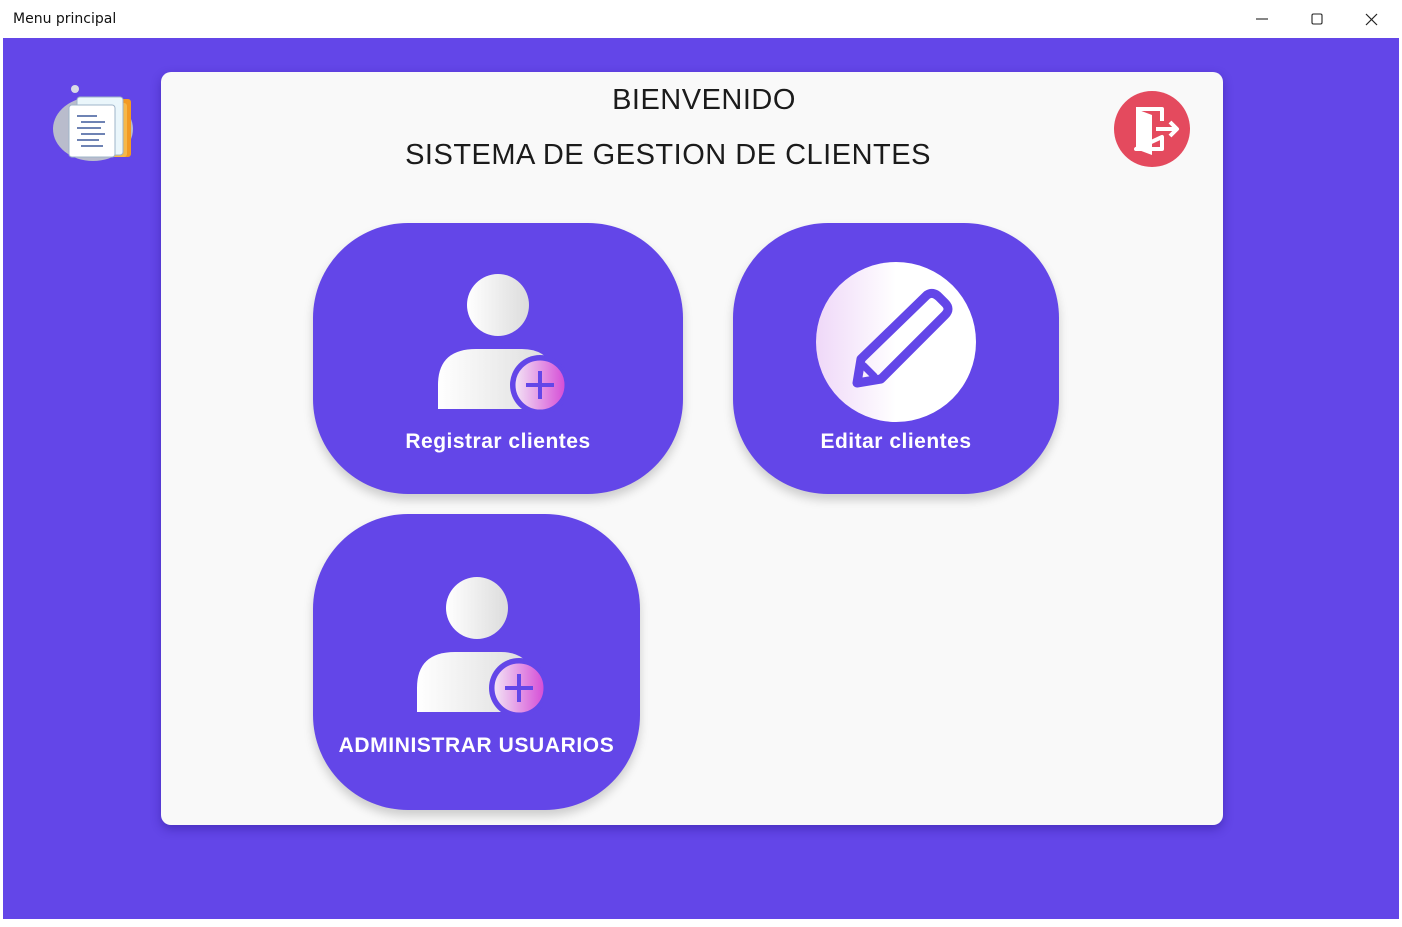  I want to click on minimize-icon, so click(1262, 19).